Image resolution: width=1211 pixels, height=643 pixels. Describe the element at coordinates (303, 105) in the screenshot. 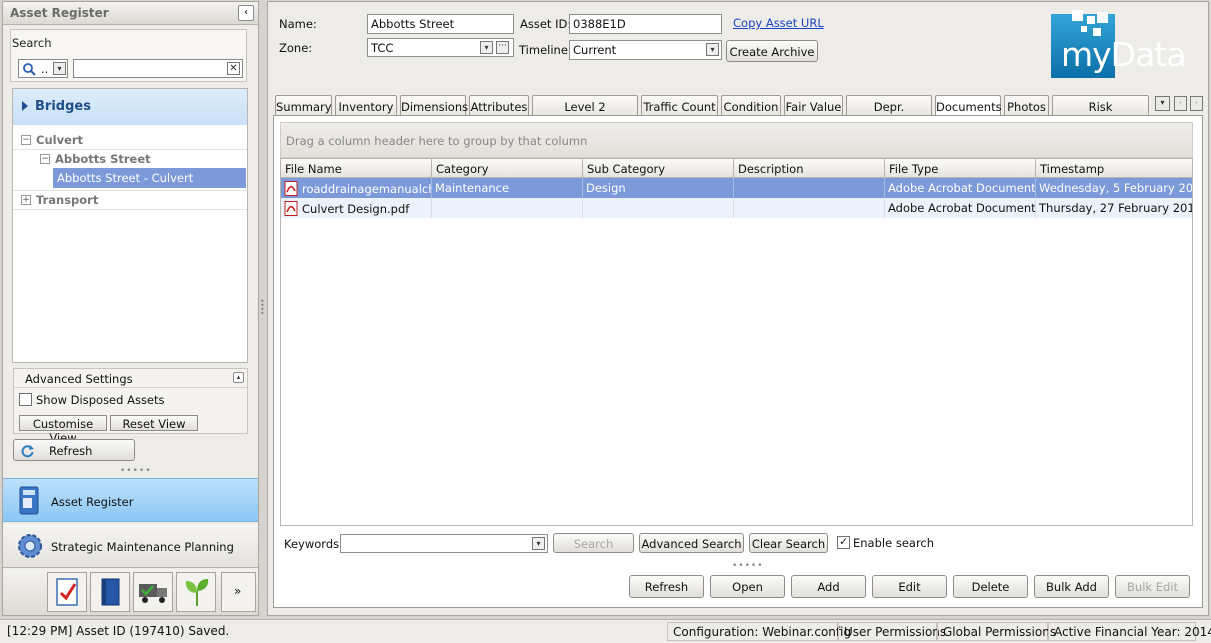

I see `tab-summary: Summary` at that location.